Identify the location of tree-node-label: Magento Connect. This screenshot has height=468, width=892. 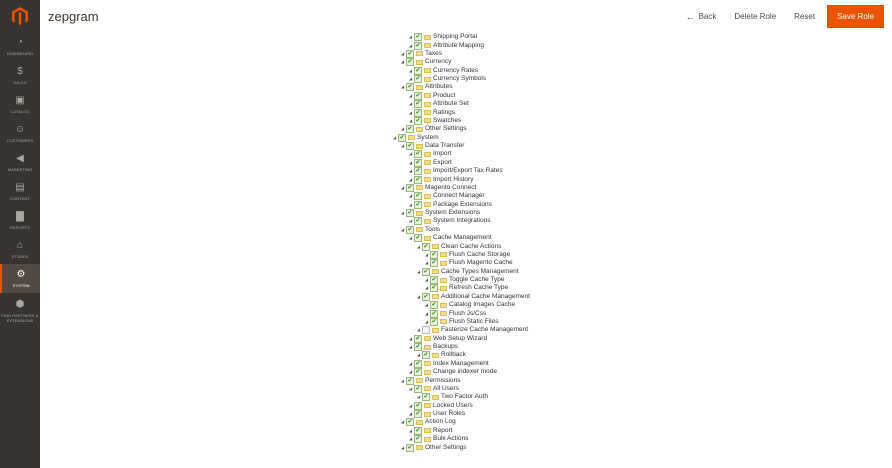
(450, 188).